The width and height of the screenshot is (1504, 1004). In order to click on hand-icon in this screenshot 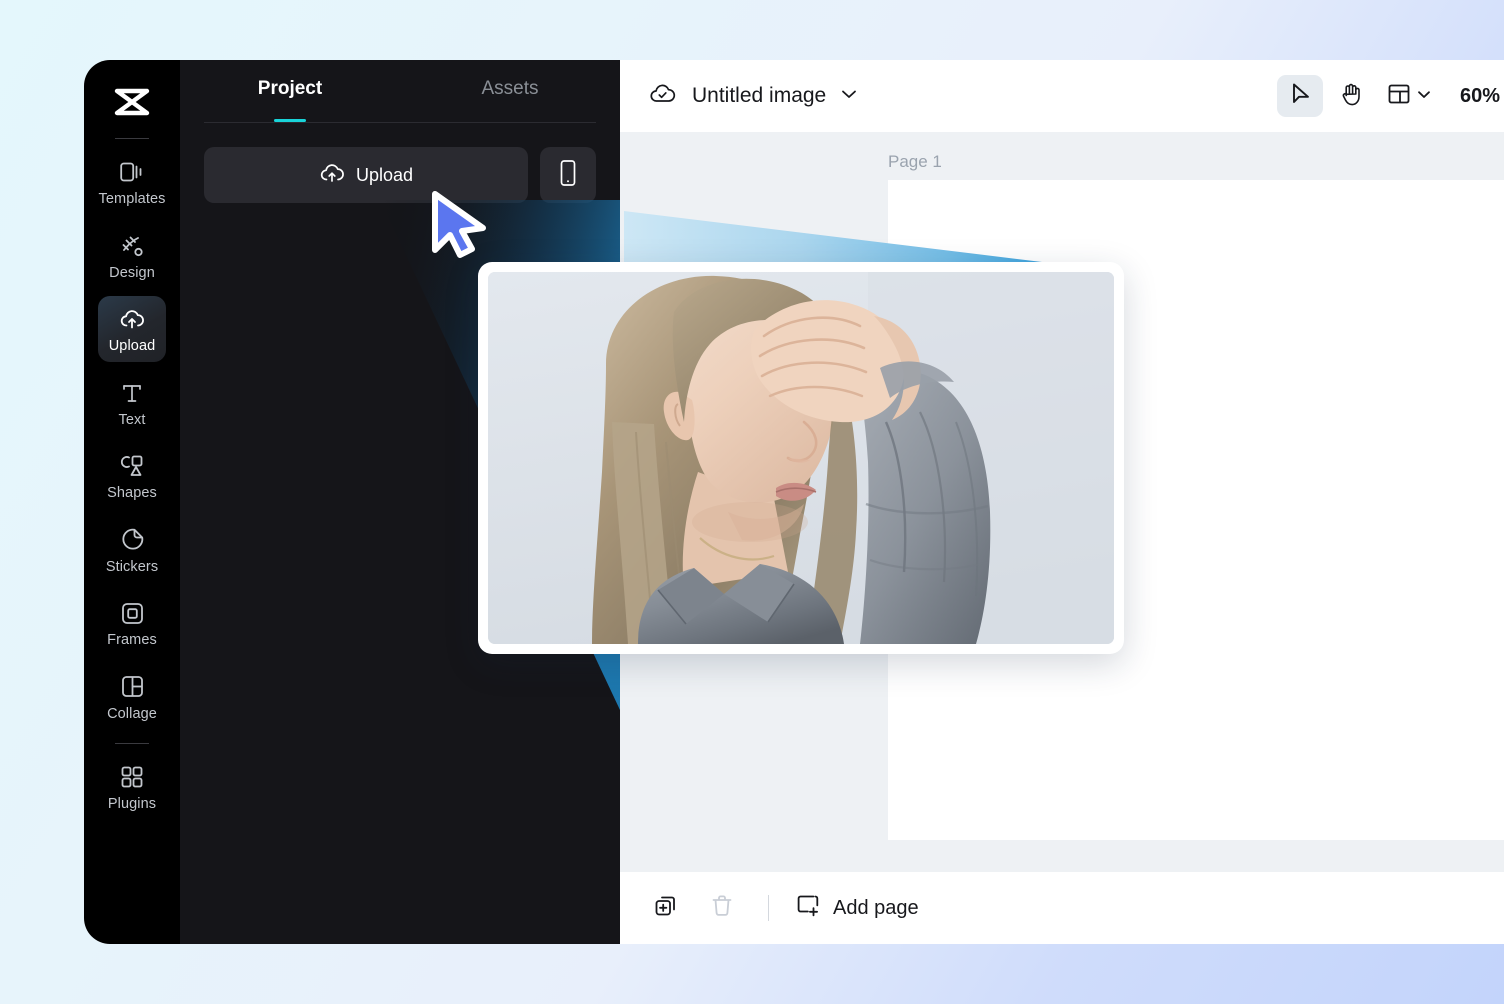, I will do `click(1352, 96)`.